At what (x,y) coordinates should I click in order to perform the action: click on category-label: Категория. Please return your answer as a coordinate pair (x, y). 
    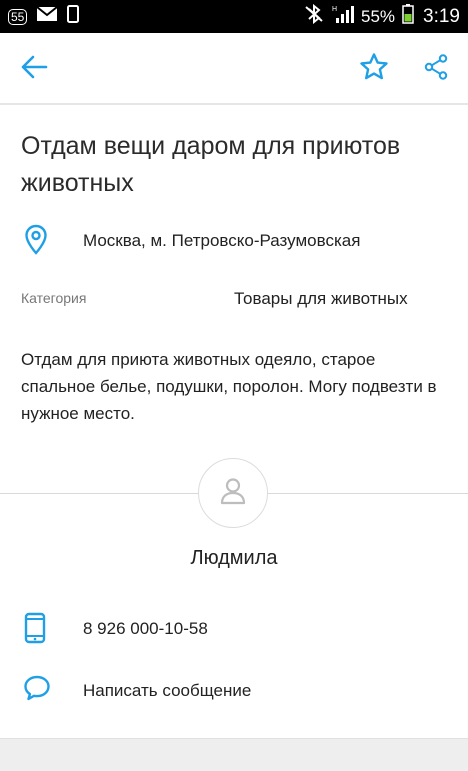
    Looking at the image, I should click on (54, 298).